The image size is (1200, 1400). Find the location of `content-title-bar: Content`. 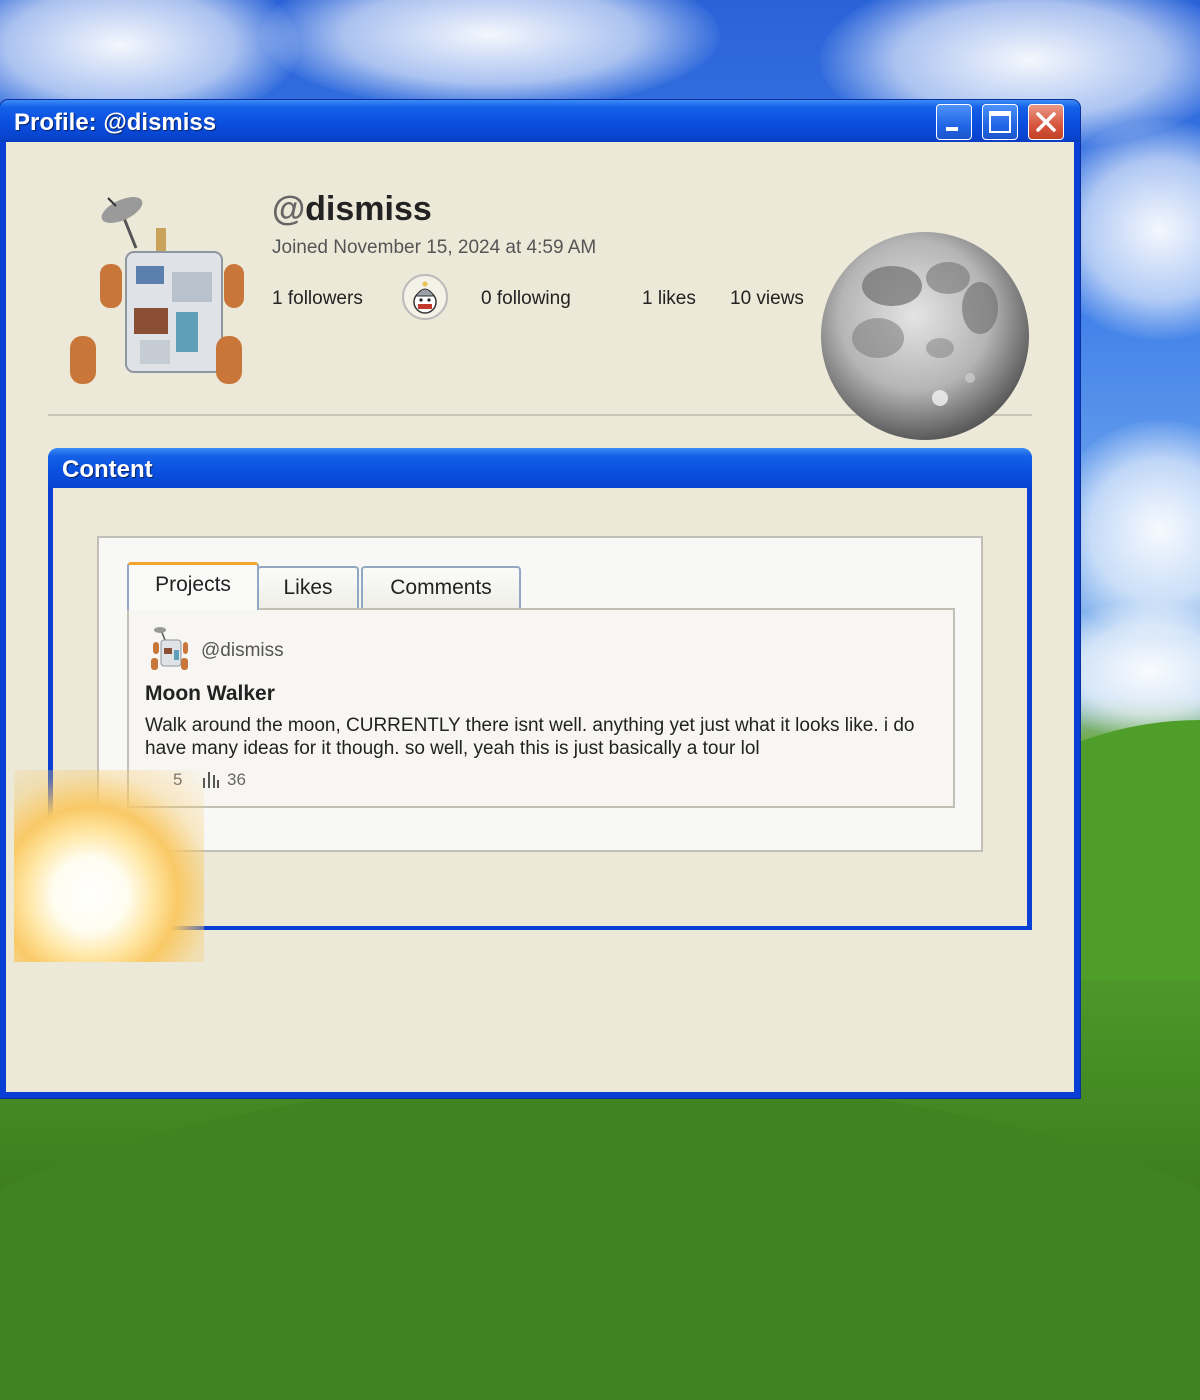

content-title-bar: Content is located at coordinates (540, 468).